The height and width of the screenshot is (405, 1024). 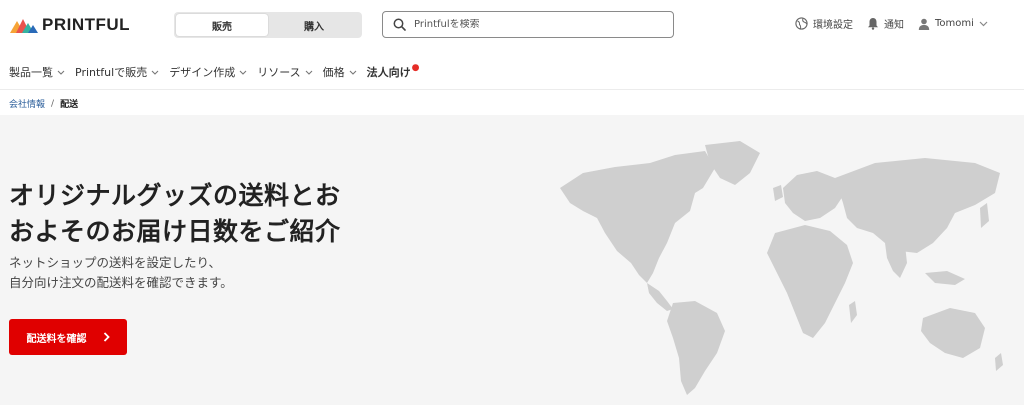 I want to click on search-icon, so click(x=399, y=24).